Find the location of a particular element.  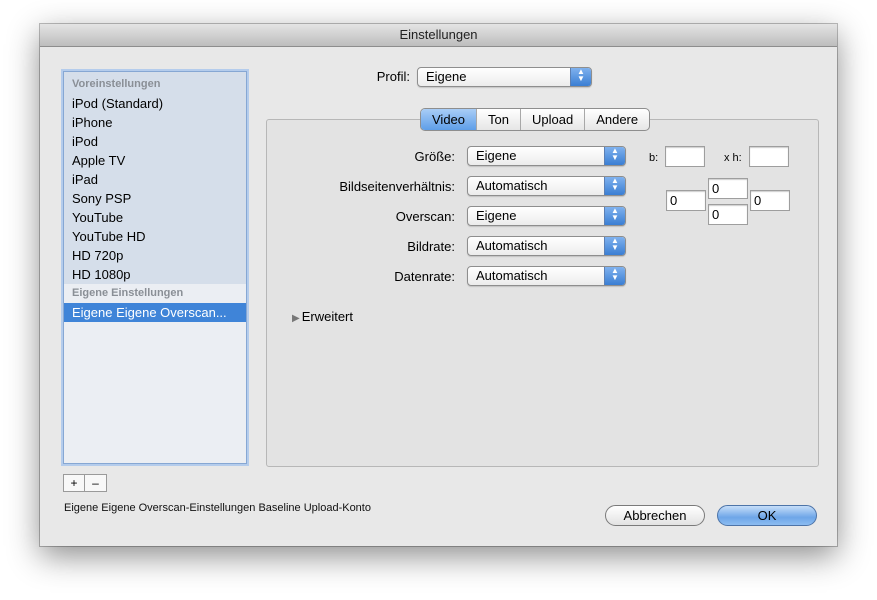

preset-item: iPhone is located at coordinates (155, 122).